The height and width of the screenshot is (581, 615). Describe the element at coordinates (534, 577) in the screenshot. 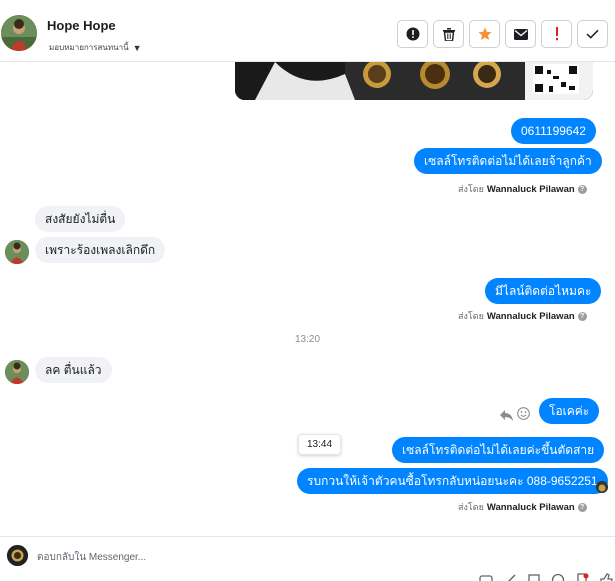

I see `gif-icon` at that location.